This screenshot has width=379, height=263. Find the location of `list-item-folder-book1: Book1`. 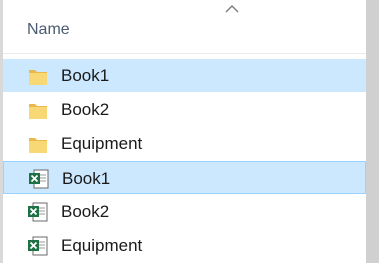

list-item-folder-book1: Book1 is located at coordinates (184, 75).